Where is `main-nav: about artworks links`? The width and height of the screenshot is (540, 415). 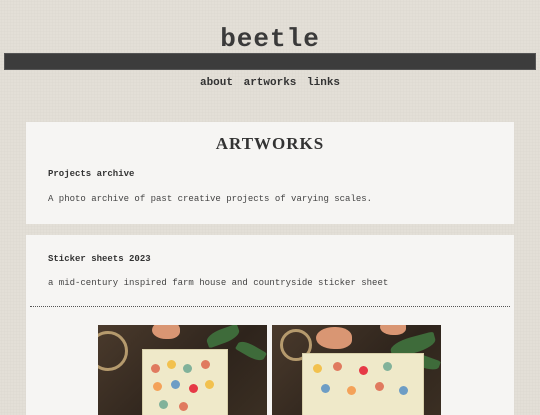 main-nav: about artworks links is located at coordinates (270, 83).